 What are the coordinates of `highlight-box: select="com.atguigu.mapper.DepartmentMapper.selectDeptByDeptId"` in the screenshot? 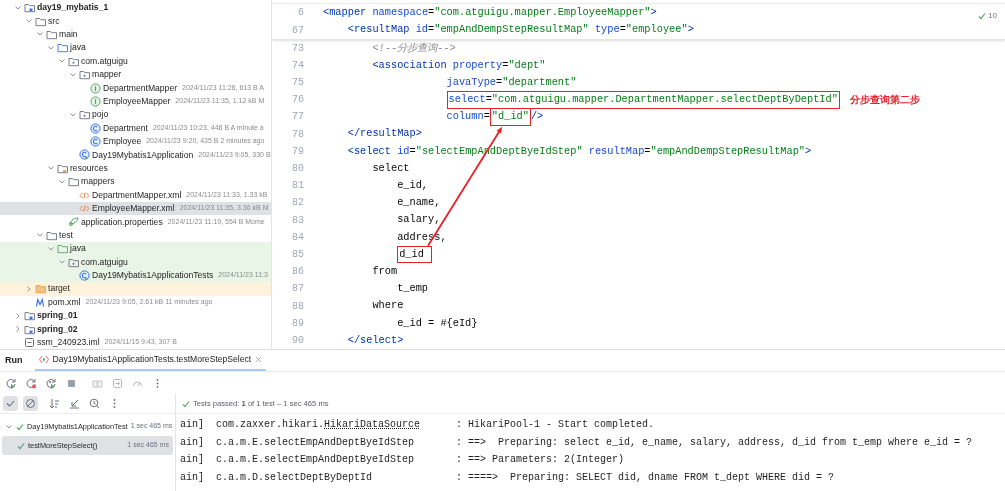 It's located at (643, 100).